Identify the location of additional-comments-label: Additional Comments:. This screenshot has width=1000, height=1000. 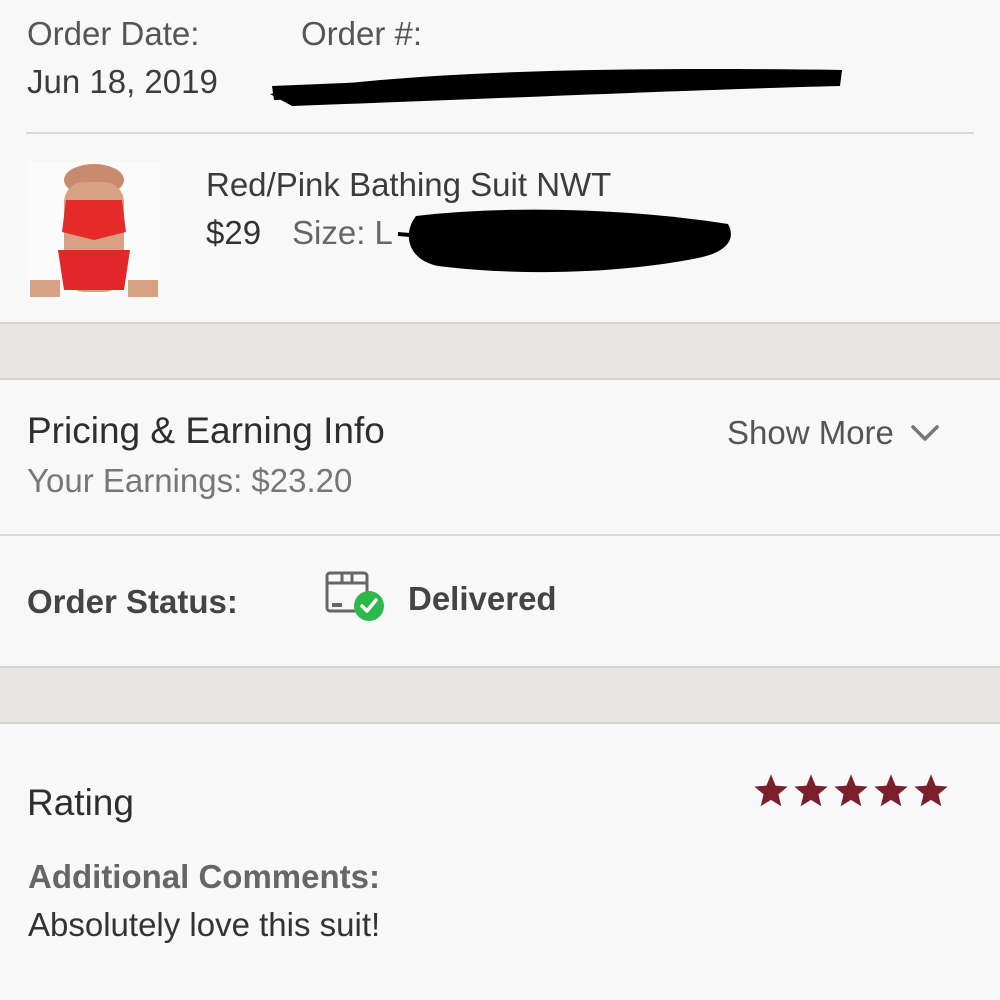
(204, 876).